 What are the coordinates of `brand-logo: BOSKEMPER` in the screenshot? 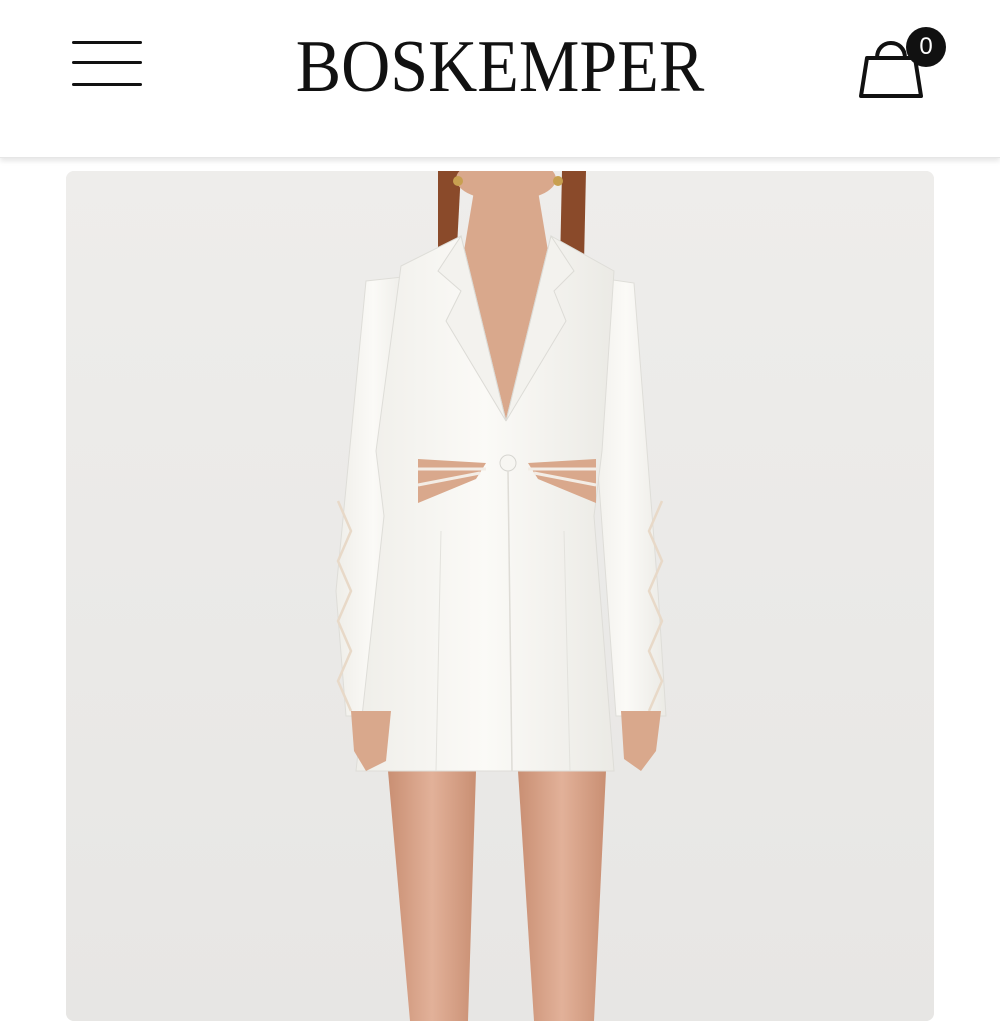 It's located at (499, 67).